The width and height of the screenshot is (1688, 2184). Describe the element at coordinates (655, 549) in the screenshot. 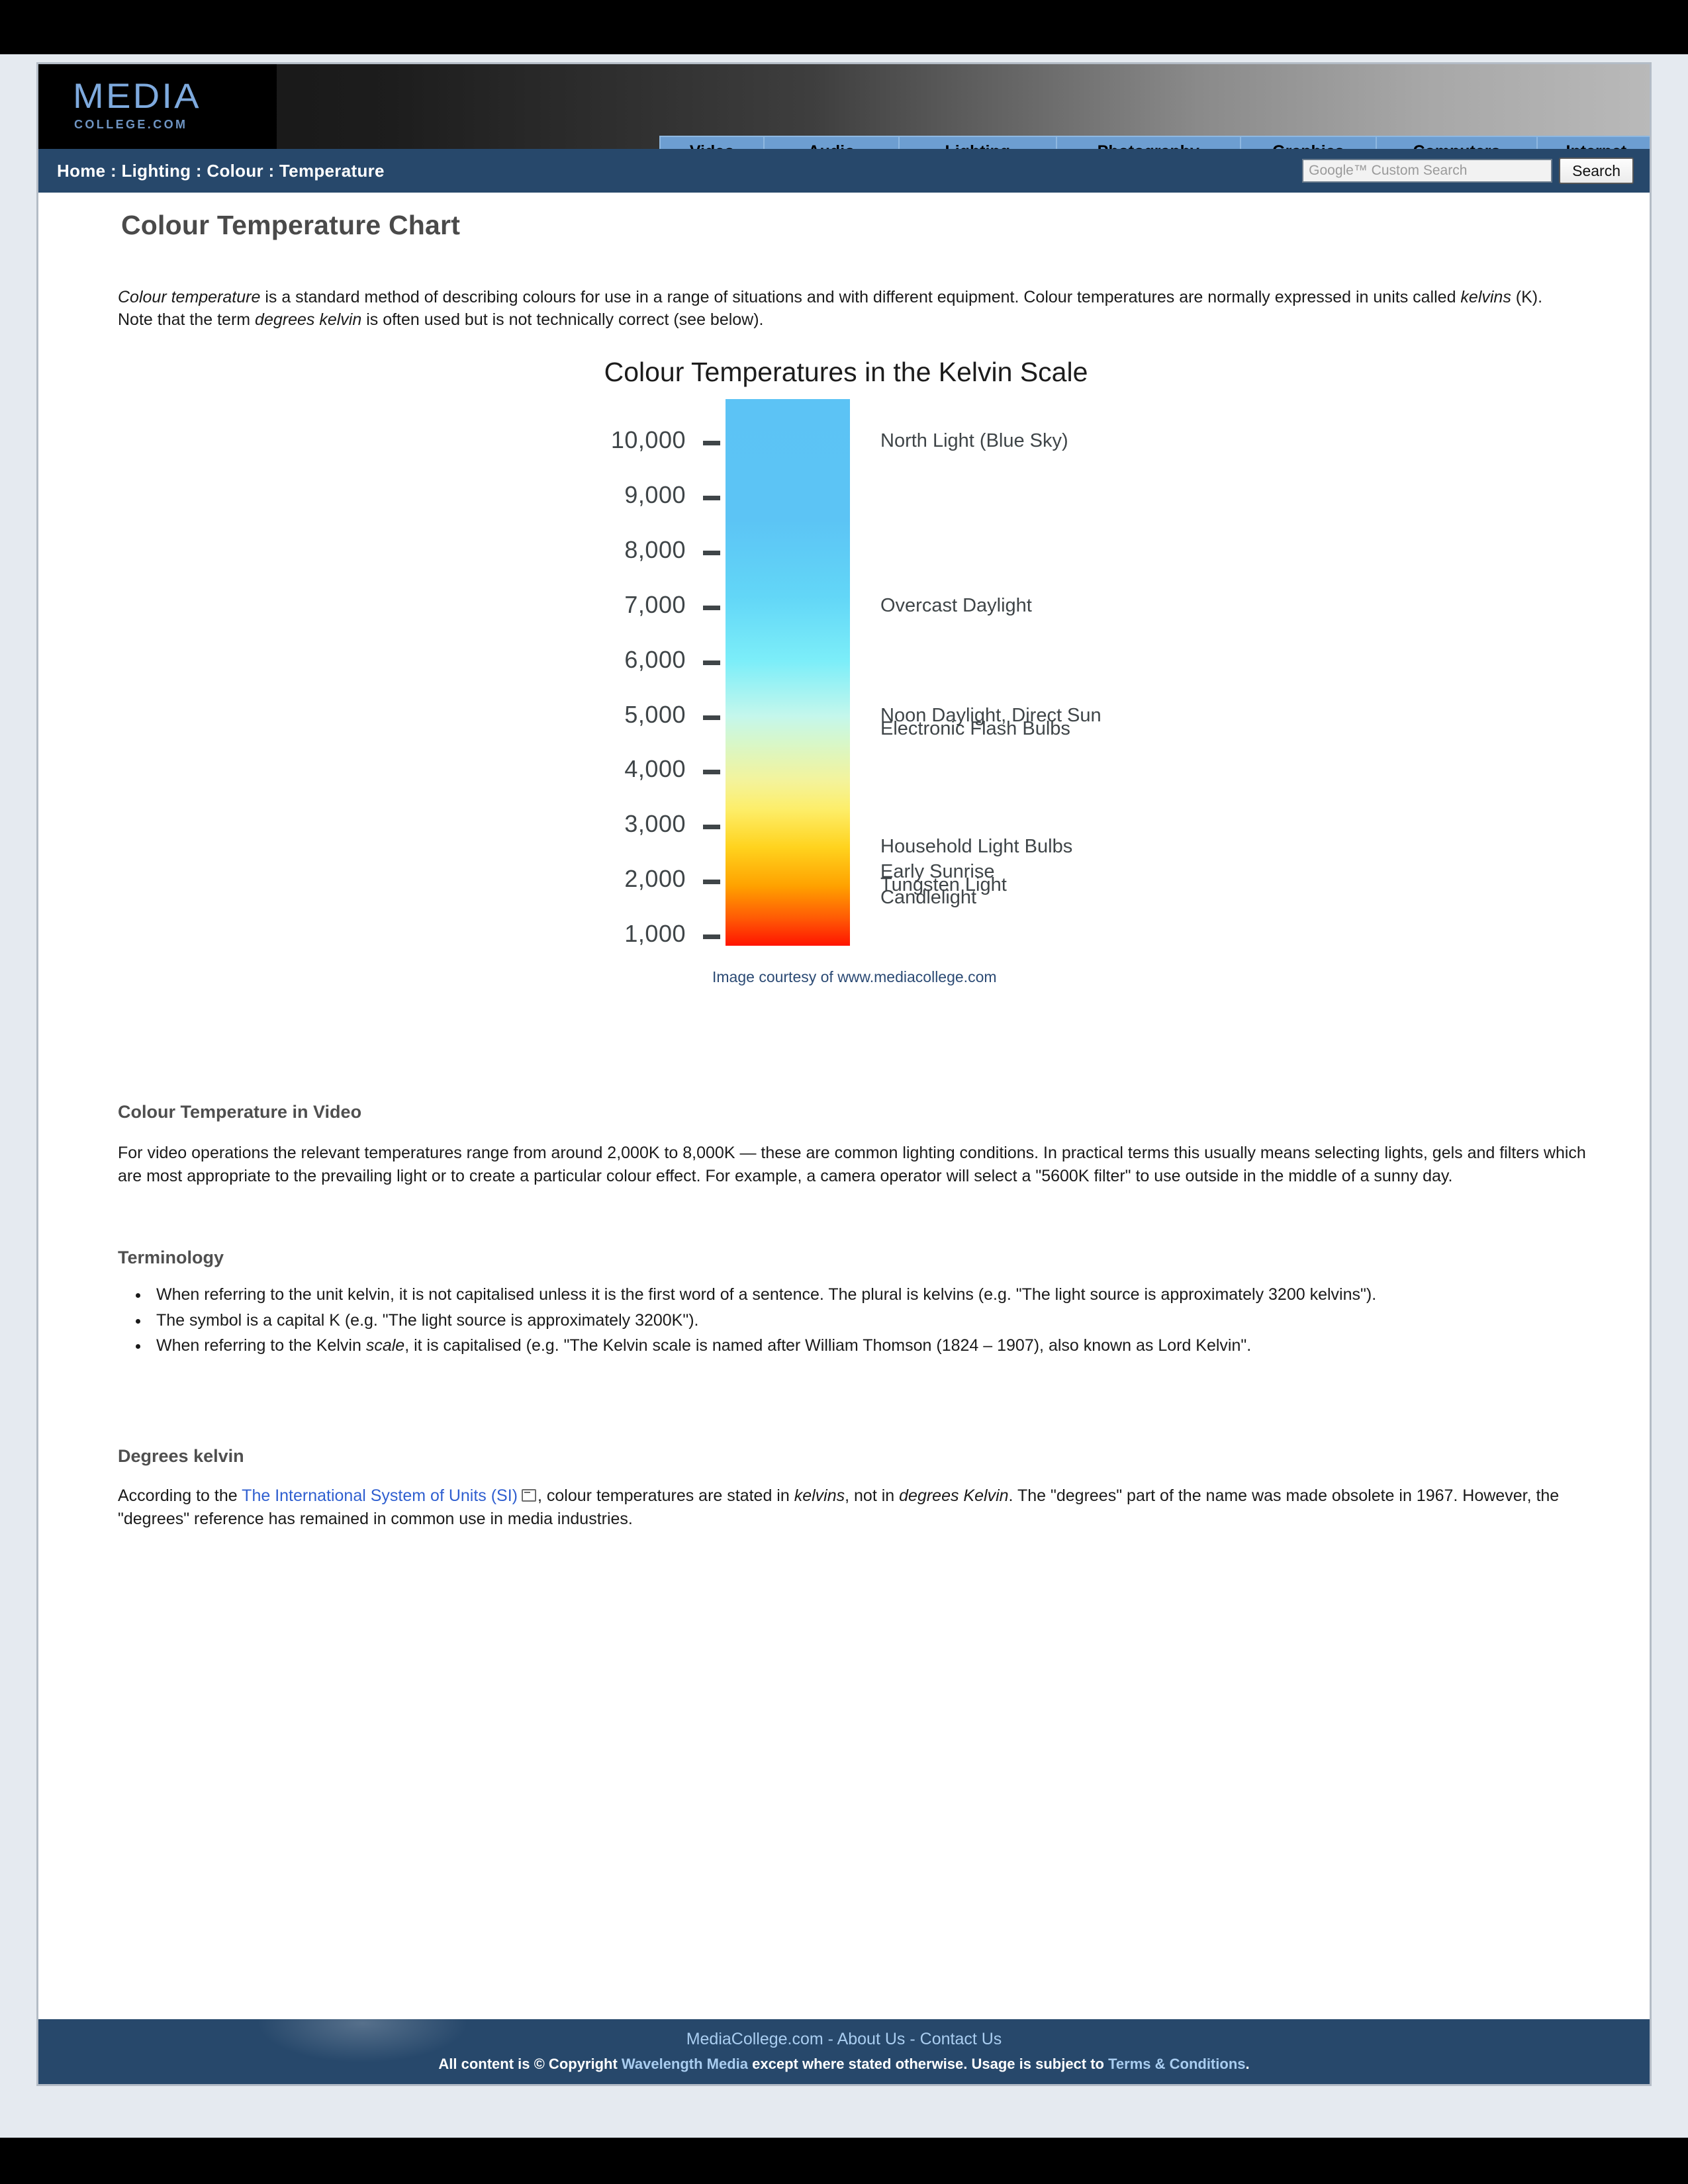

I see `axis-tick-label-8000: 8,000` at that location.